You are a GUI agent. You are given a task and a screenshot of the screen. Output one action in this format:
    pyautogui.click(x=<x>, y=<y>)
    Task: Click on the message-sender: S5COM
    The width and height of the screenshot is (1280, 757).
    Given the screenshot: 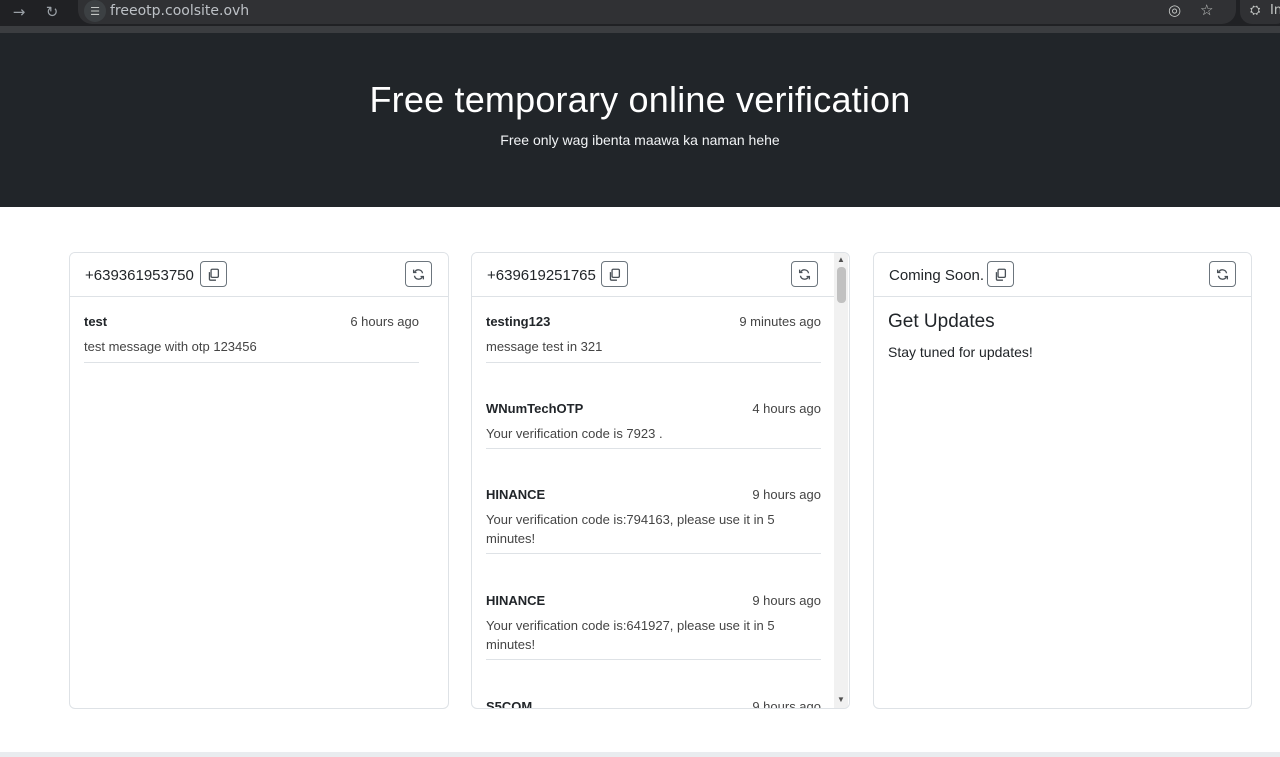 What is the action you would take?
    pyautogui.click(x=509, y=703)
    